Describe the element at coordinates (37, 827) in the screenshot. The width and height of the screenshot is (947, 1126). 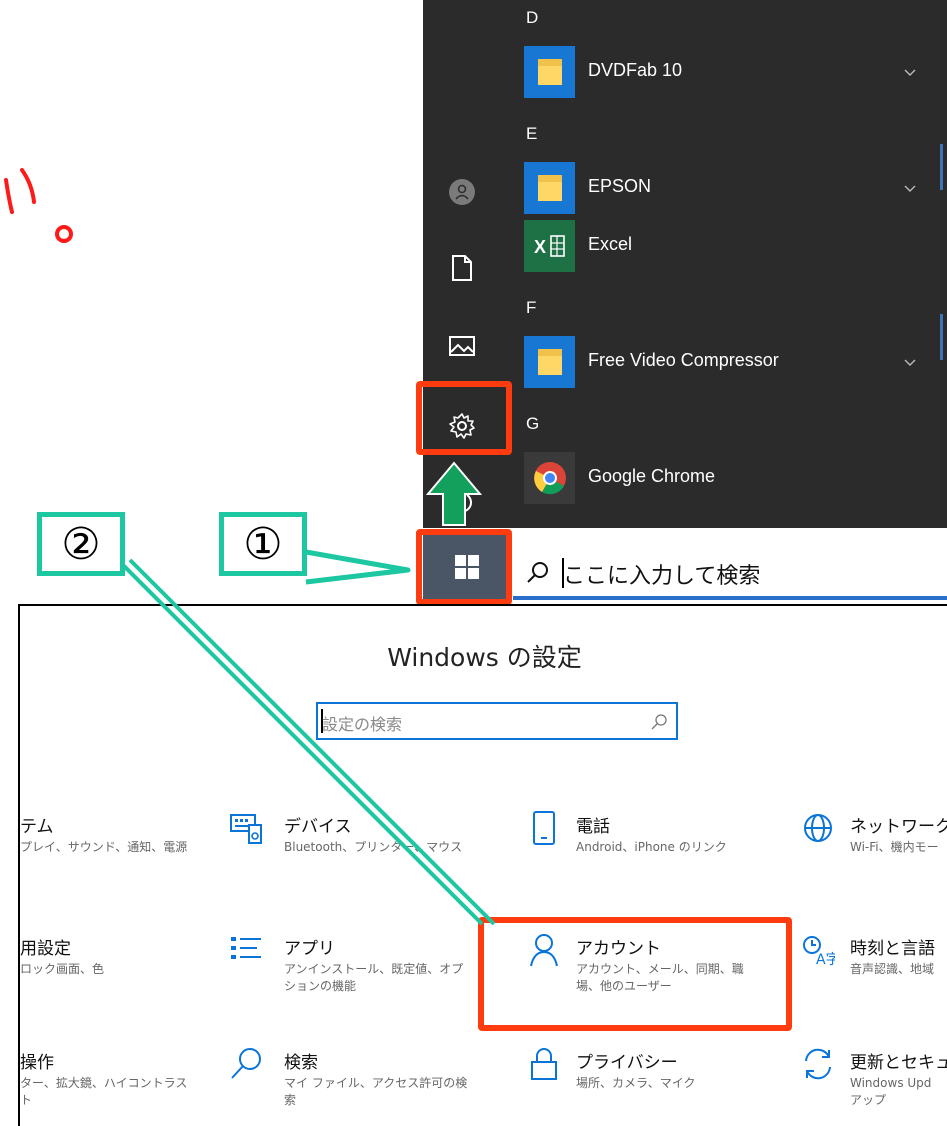
I see `tile-title: テム` at that location.